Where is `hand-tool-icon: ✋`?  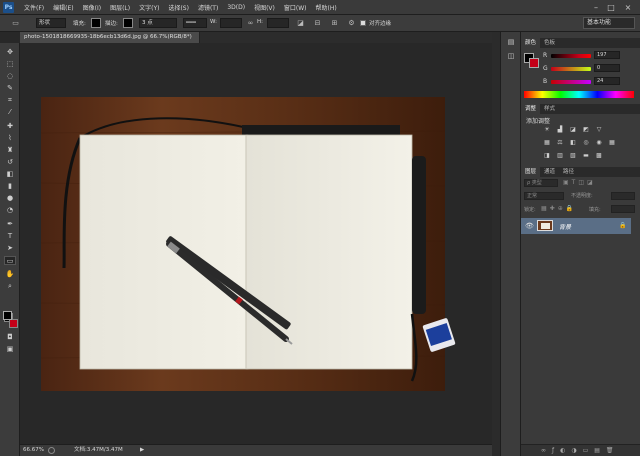
hand-tool-icon: ✋ is located at coordinates (10, 274).